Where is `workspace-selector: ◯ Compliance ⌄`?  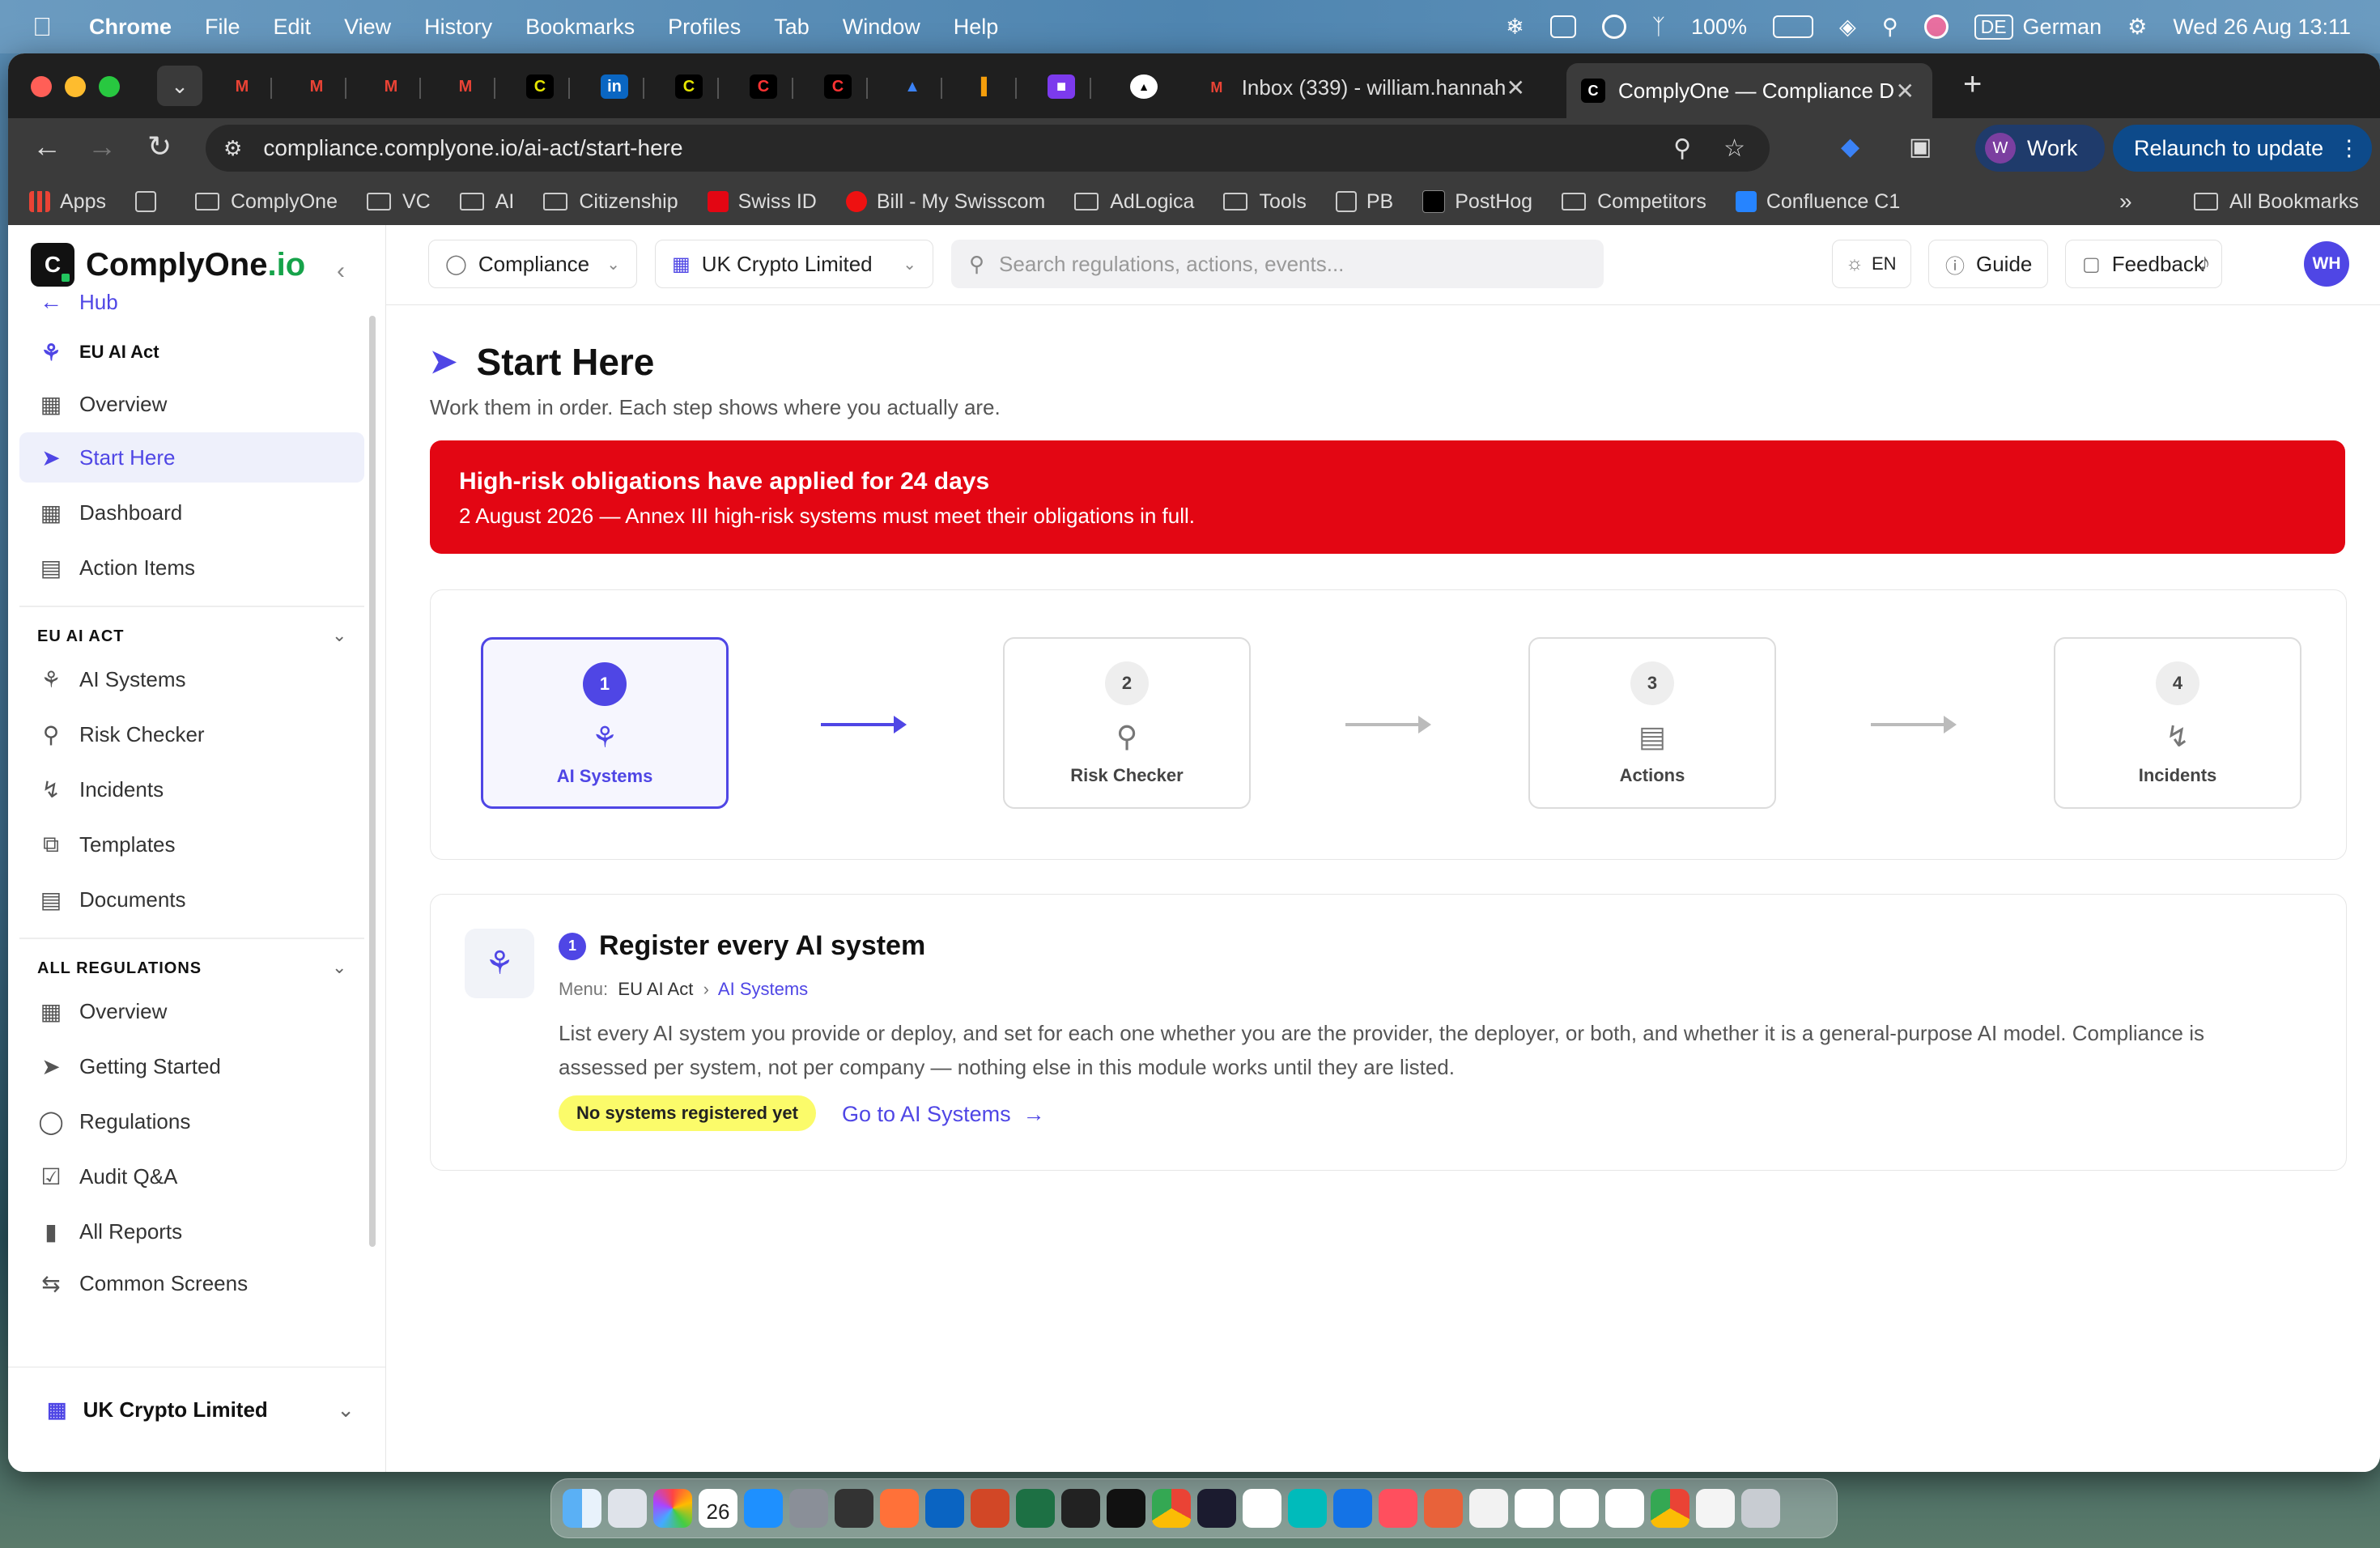
workspace-selector: ◯ Compliance ⌄ is located at coordinates (533, 264).